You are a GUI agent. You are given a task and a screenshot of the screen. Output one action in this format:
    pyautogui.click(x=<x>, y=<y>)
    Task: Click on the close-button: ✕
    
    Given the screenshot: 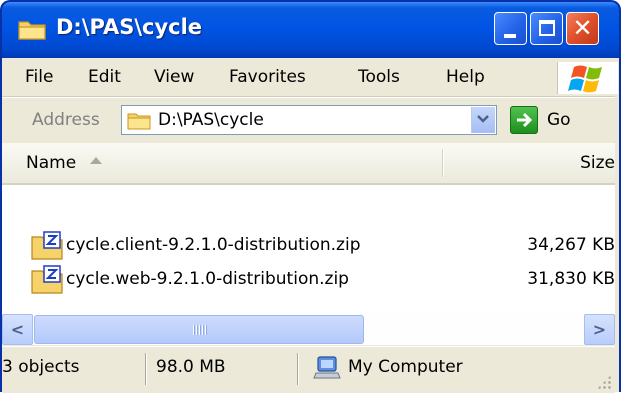 What is the action you would take?
    pyautogui.click(x=582, y=28)
    